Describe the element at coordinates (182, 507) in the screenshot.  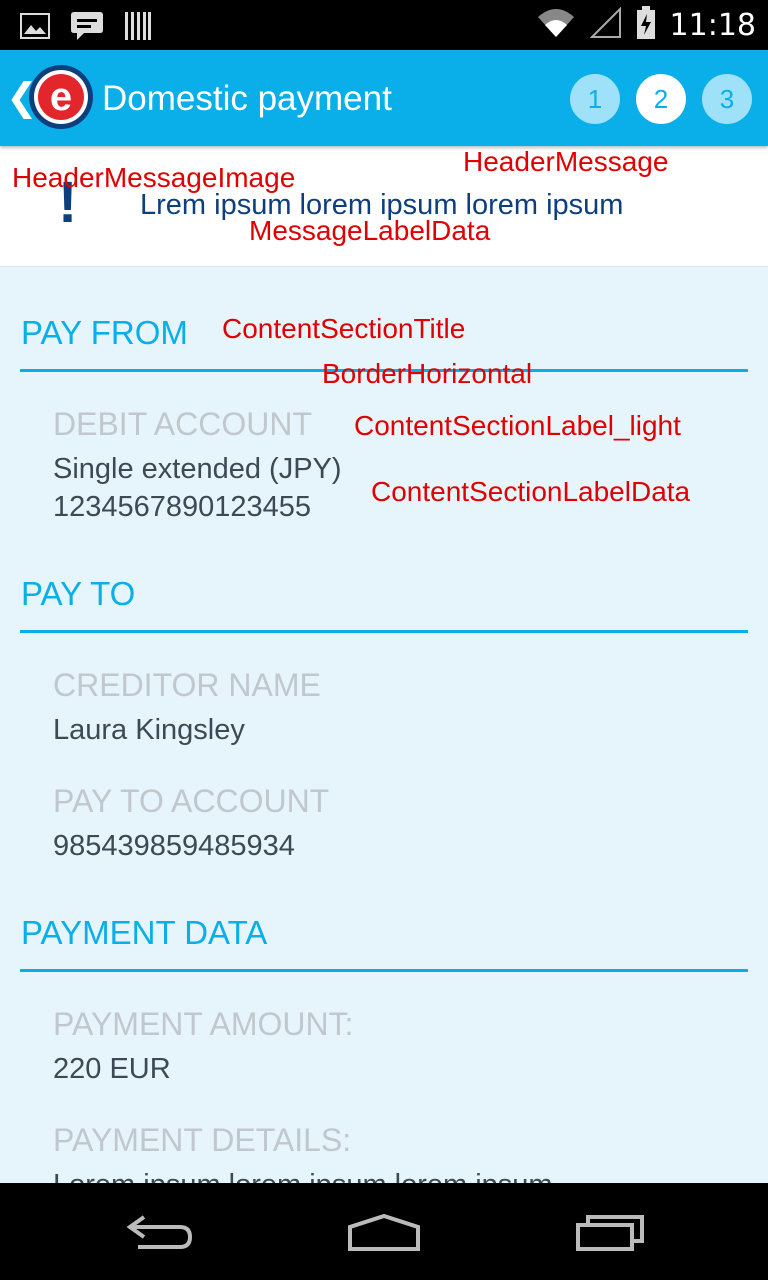
I see `debit-account-number: 1234567890123455` at that location.